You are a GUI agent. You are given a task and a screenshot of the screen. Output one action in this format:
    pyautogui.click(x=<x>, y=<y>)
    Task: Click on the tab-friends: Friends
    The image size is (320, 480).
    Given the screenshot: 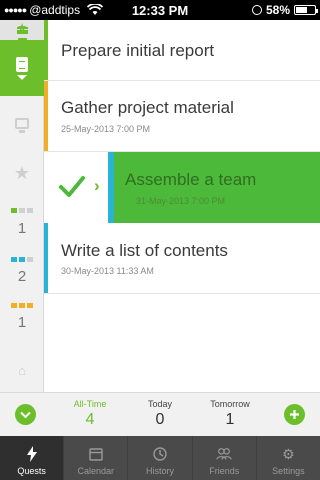 What is the action you would take?
    pyautogui.click(x=225, y=458)
    